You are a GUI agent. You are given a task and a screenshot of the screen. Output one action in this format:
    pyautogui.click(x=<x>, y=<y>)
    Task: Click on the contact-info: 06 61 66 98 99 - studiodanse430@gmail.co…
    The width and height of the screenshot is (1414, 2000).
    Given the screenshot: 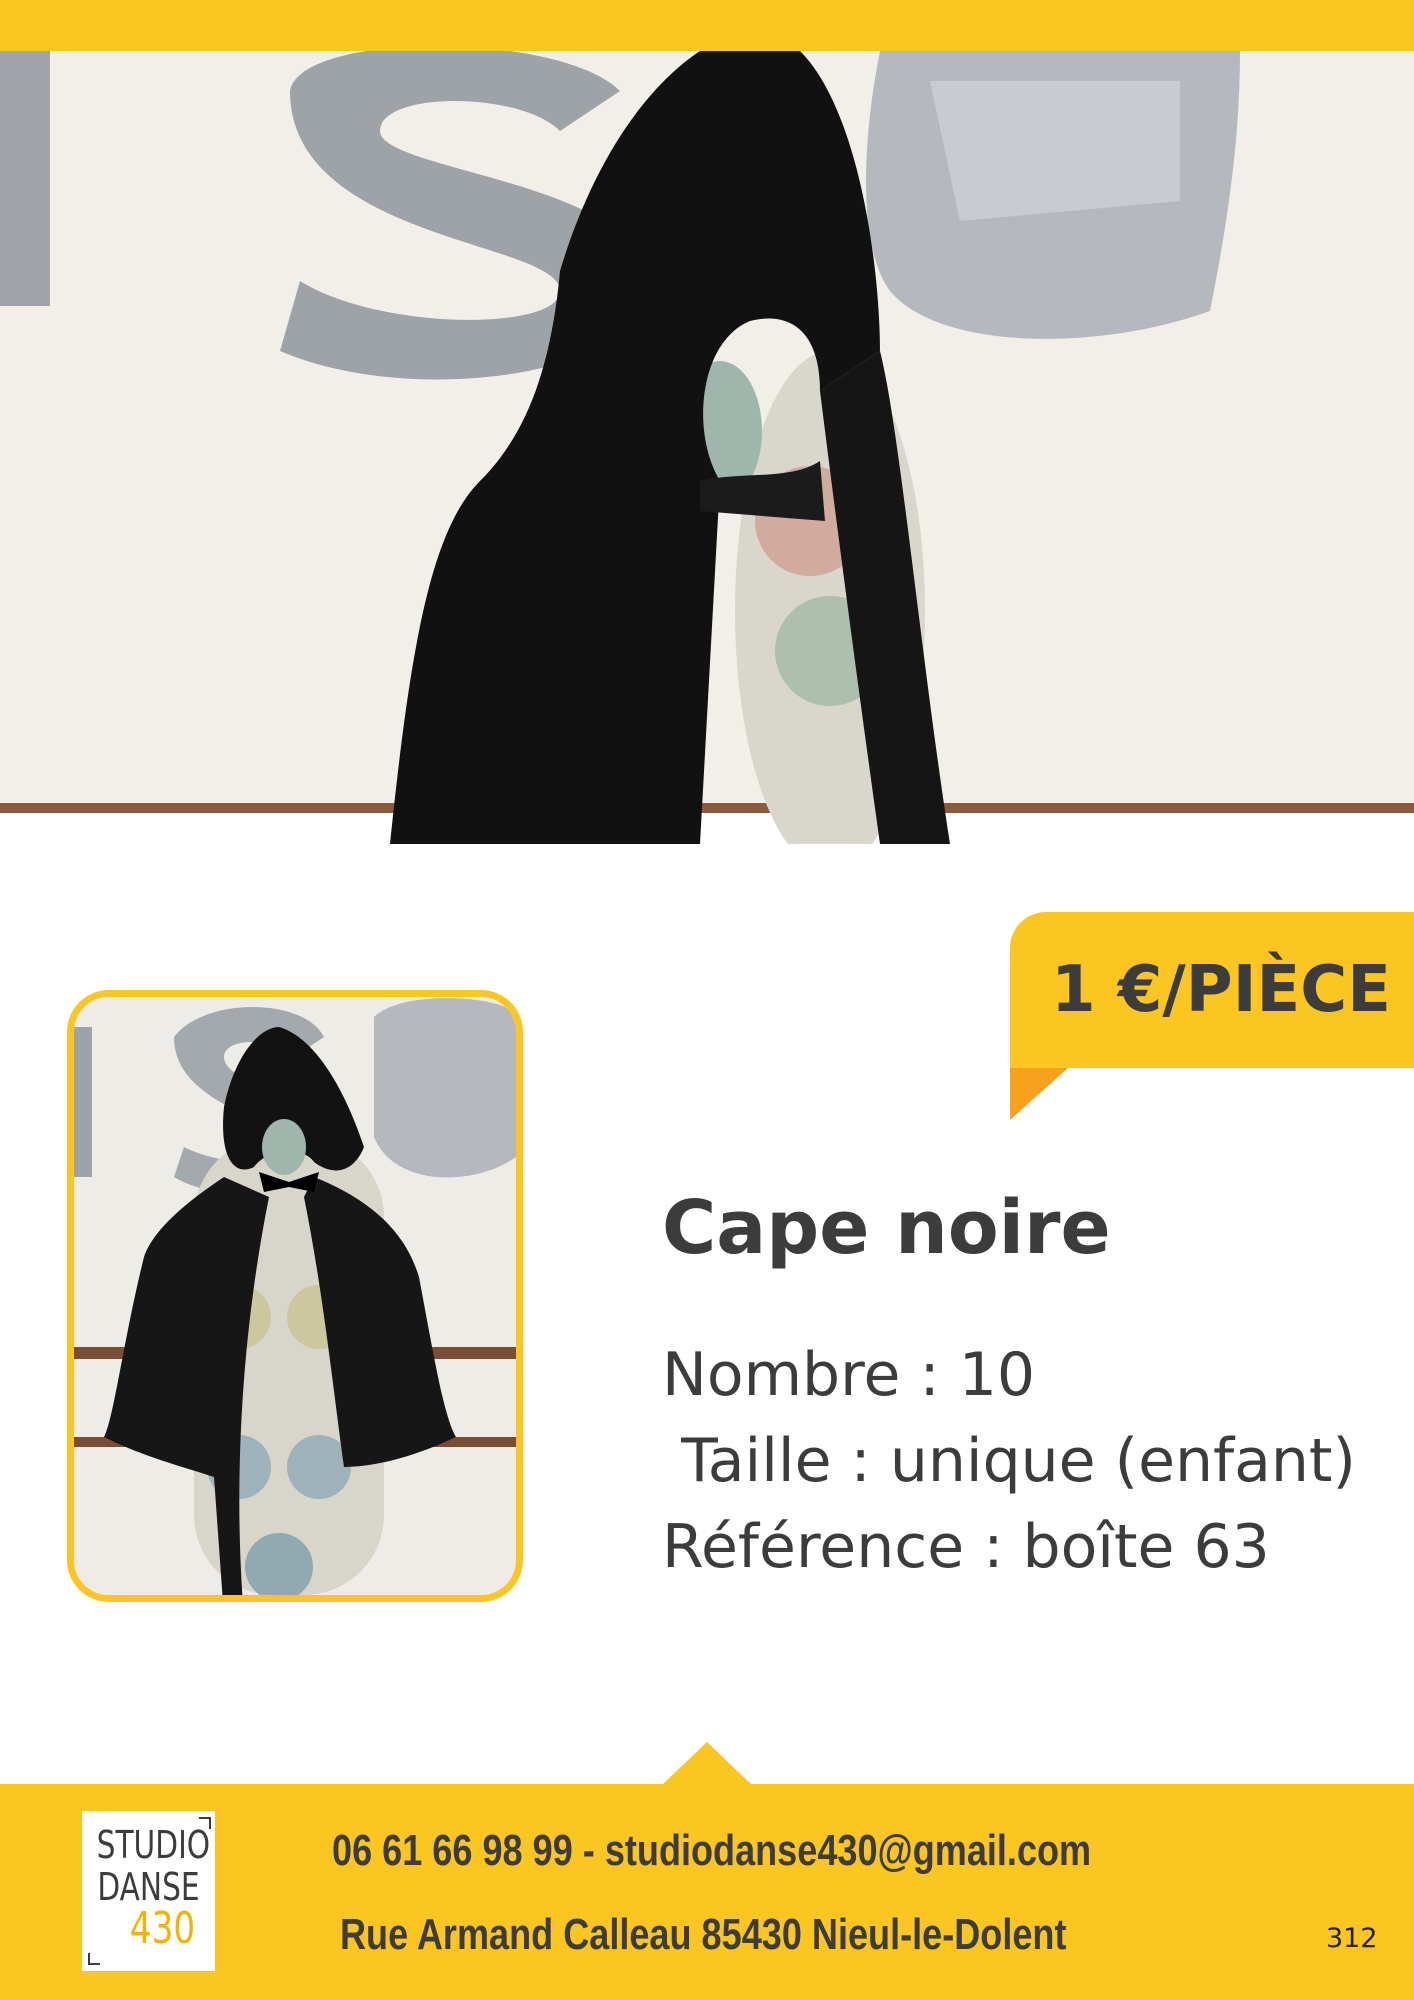 What is the action you would take?
    pyautogui.click(x=712, y=1850)
    